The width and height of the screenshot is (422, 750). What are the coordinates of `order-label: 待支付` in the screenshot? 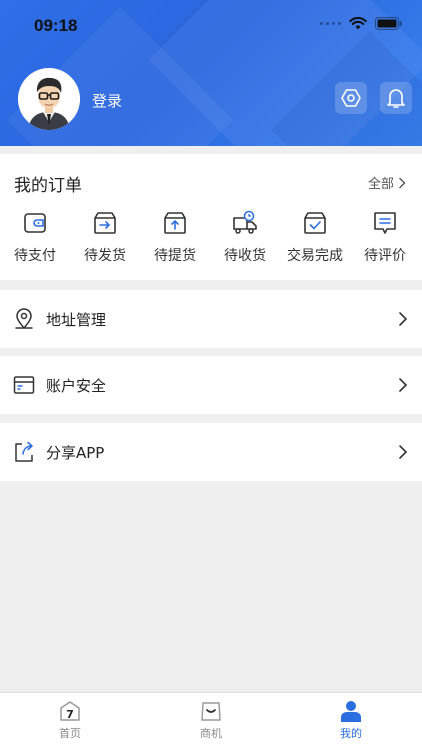 It's located at (35, 256).